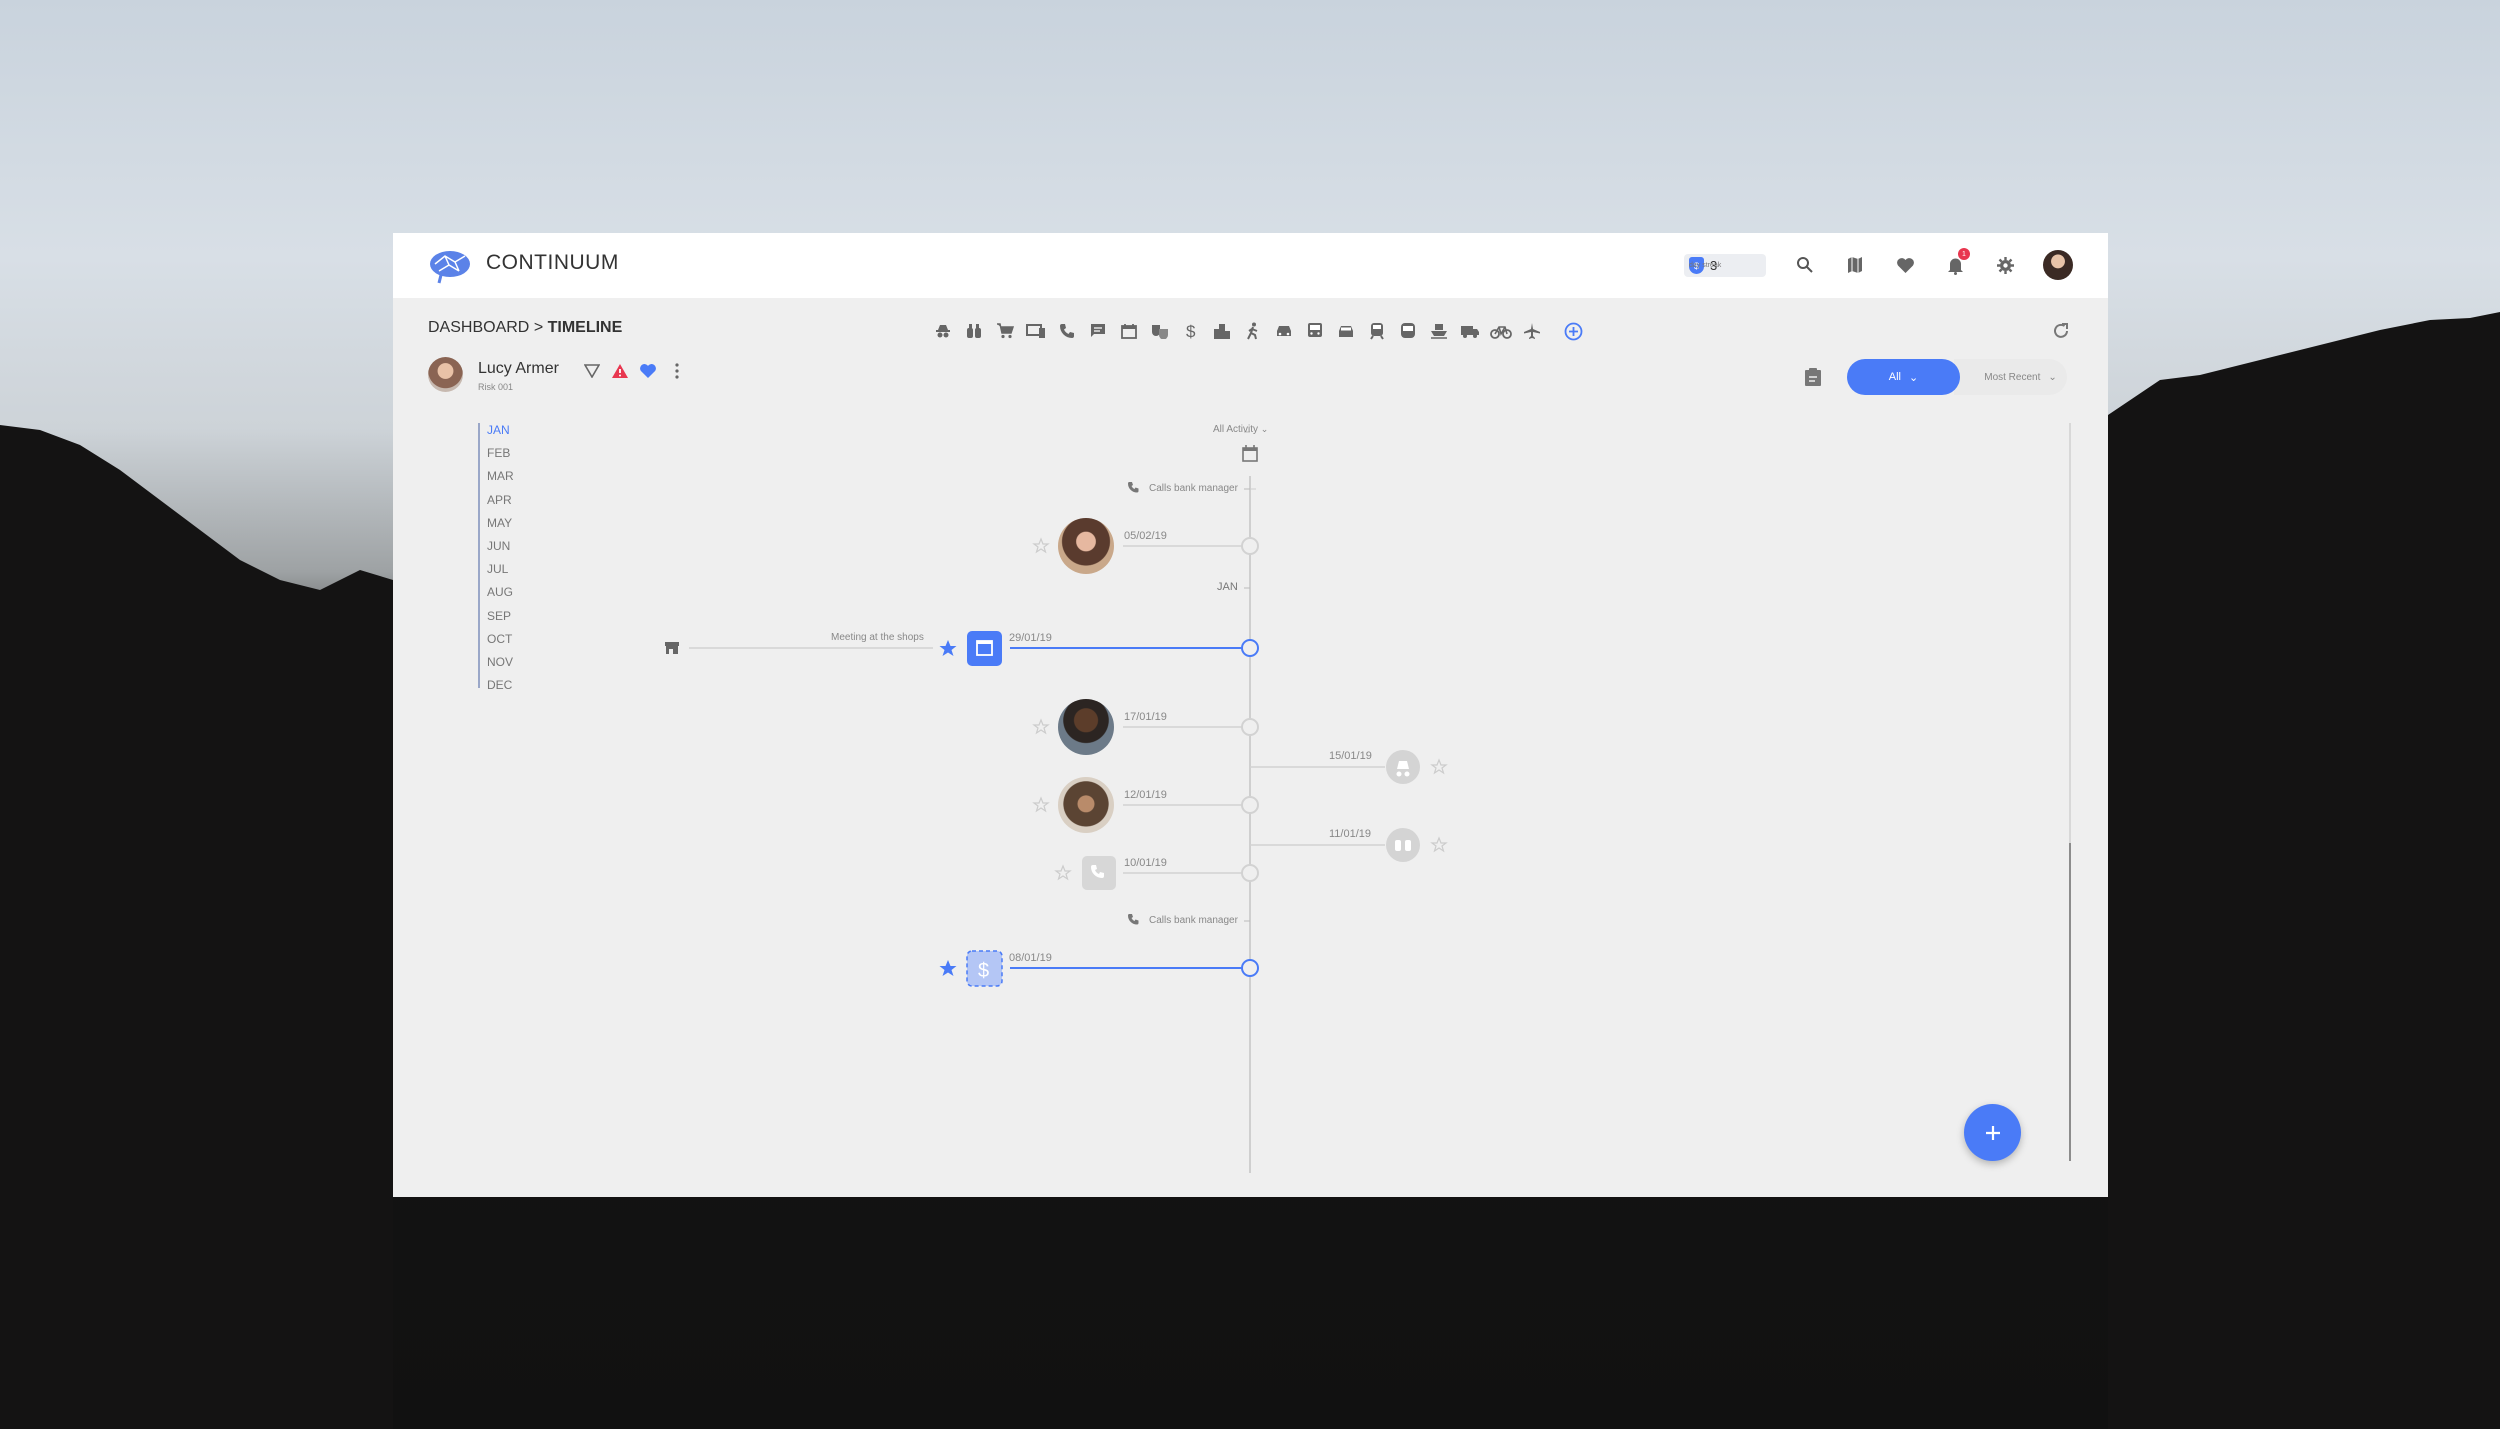  I want to click on activity-filter: All Activity ⌄, so click(1240, 429).